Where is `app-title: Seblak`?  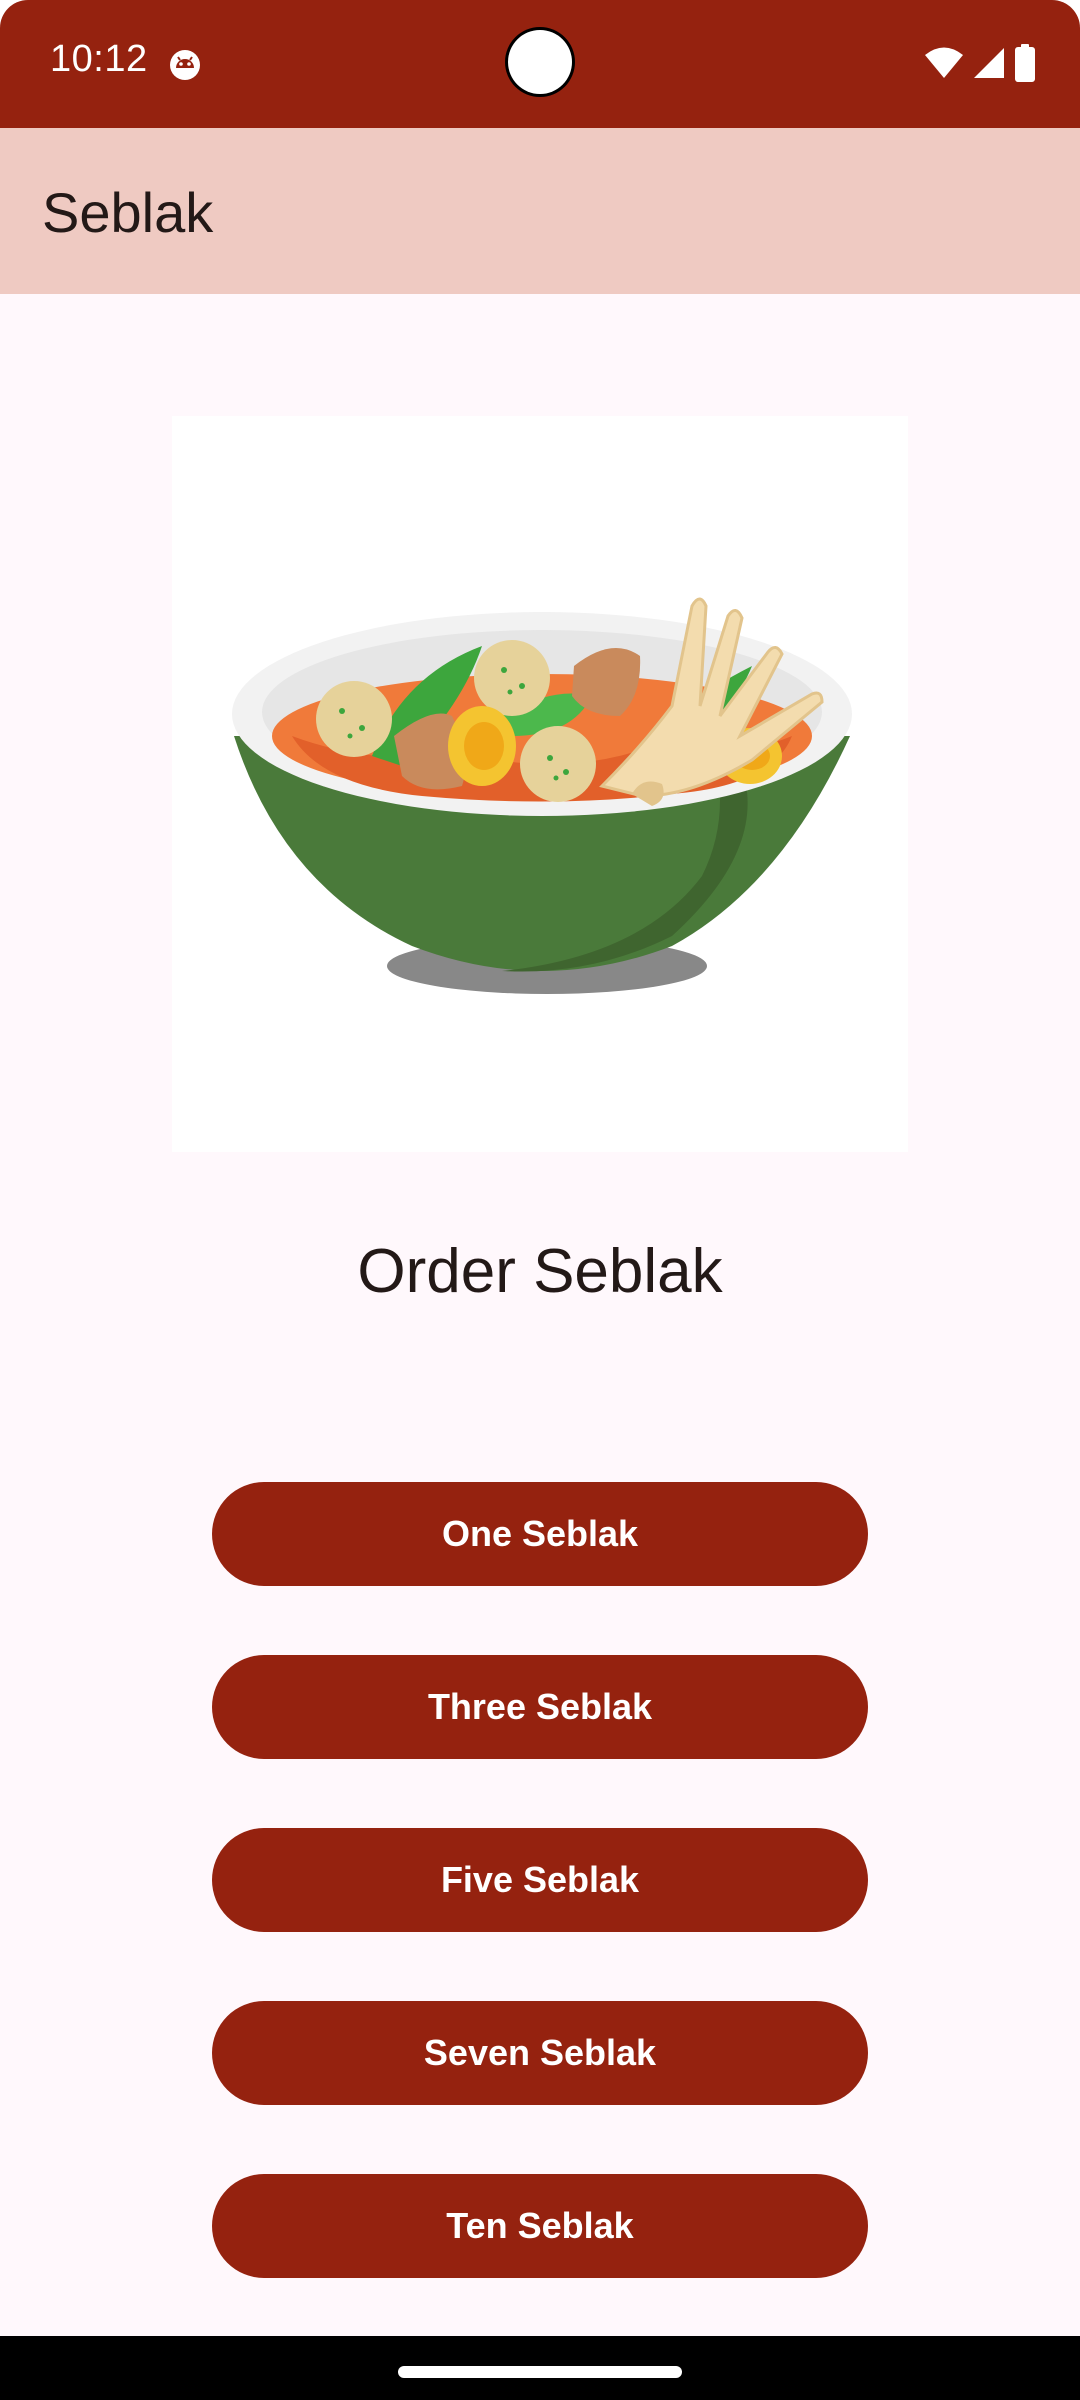 app-title: Seblak is located at coordinates (128, 212).